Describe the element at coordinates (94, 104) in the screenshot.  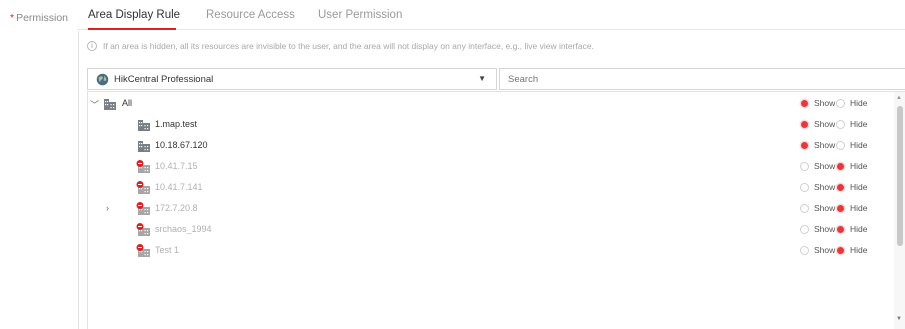
I see `collapse-chevron-icon: ﹀` at that location.